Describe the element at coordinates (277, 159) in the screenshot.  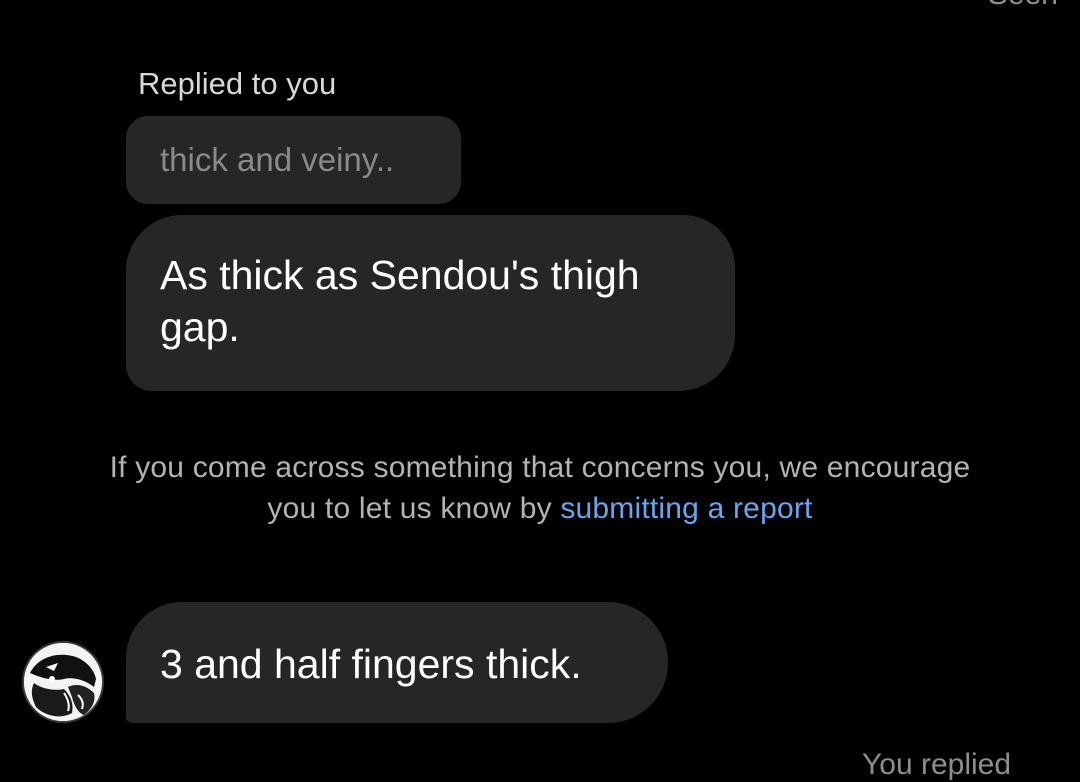
I see `quoted-message-text: thick and veiny..` at that location.